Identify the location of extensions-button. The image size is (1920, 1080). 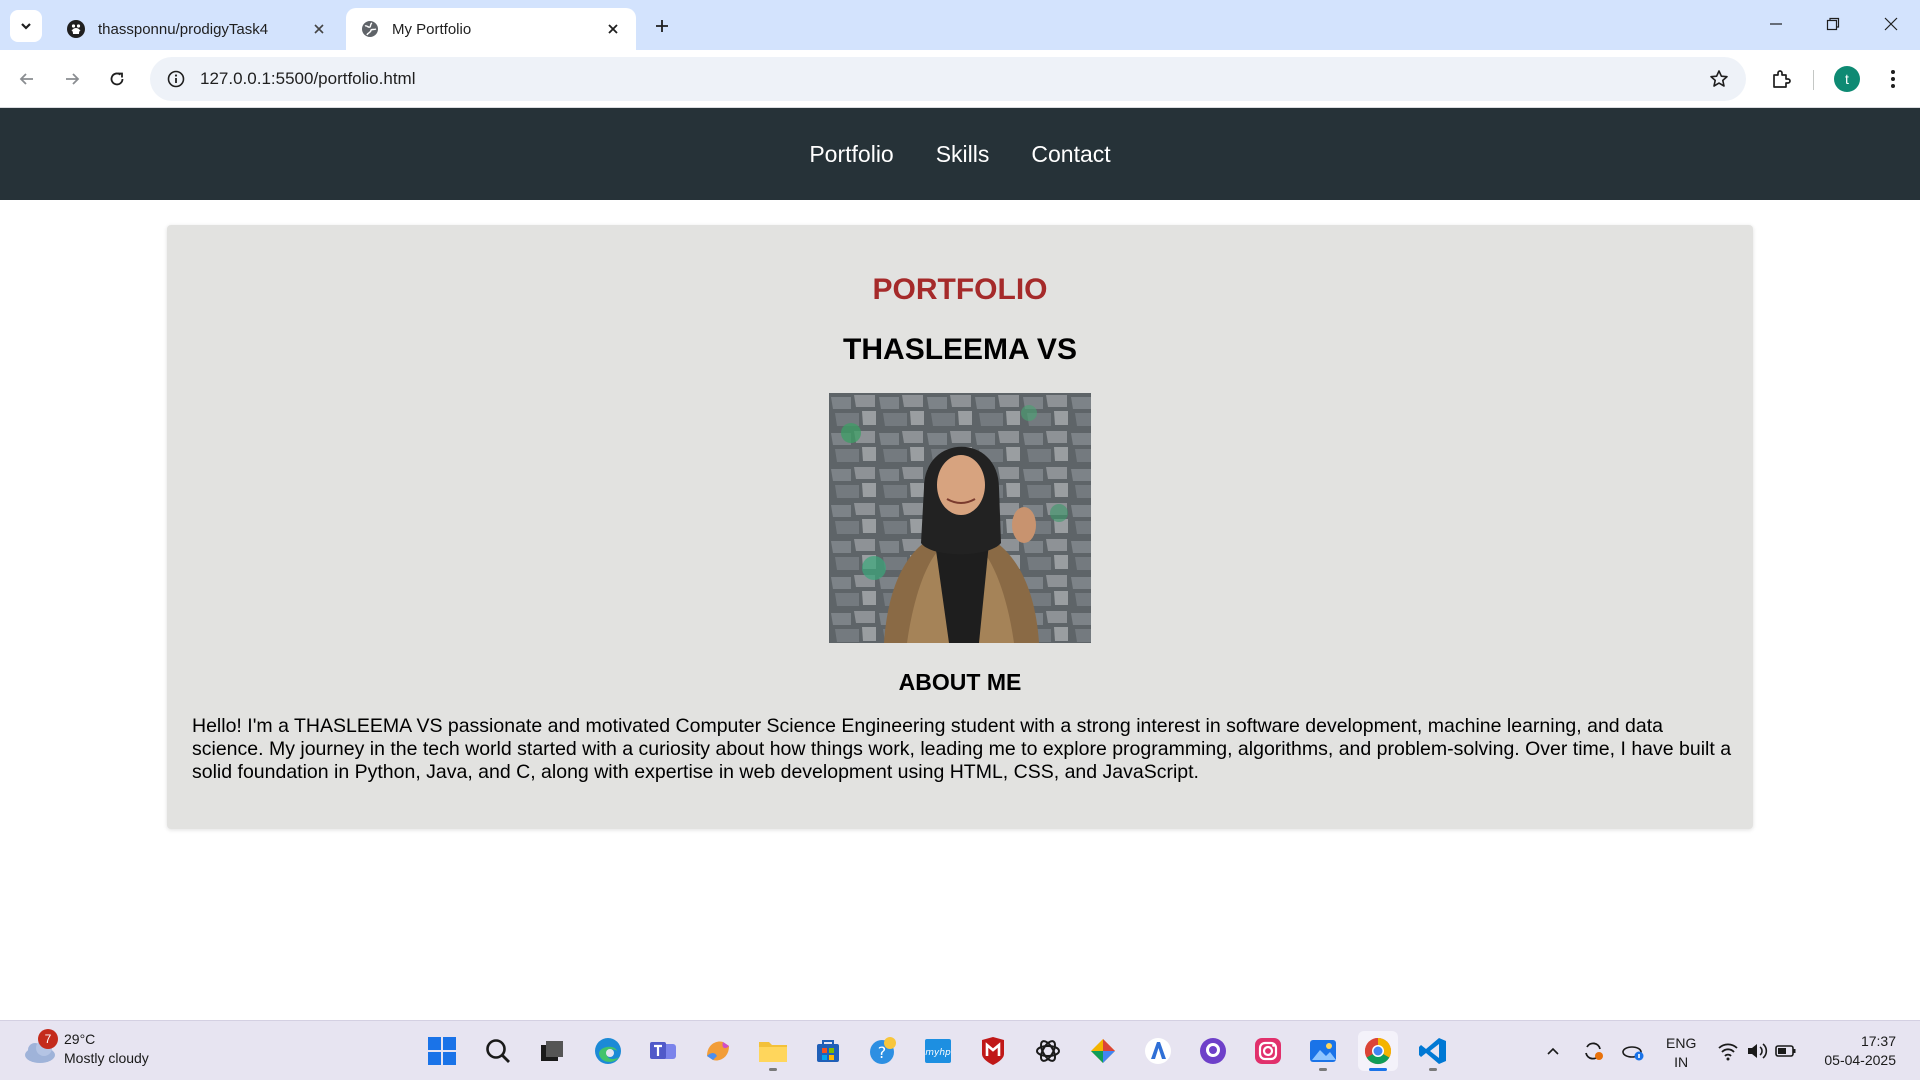
(1781, 79).